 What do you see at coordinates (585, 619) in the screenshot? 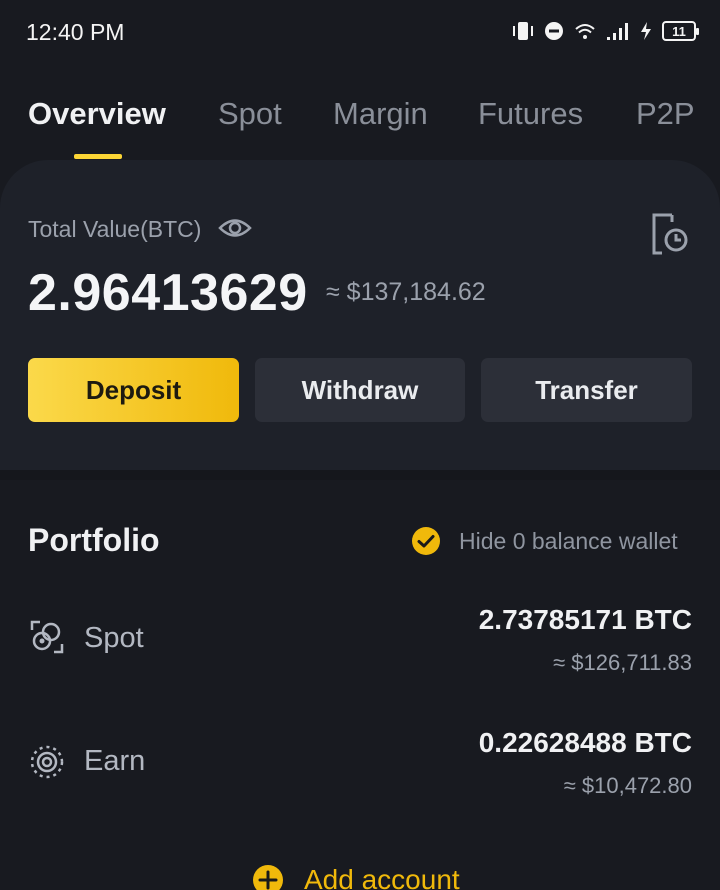
I see `account-btc-balance: 2.73785171 BTC` at bounding box center [585, 619].